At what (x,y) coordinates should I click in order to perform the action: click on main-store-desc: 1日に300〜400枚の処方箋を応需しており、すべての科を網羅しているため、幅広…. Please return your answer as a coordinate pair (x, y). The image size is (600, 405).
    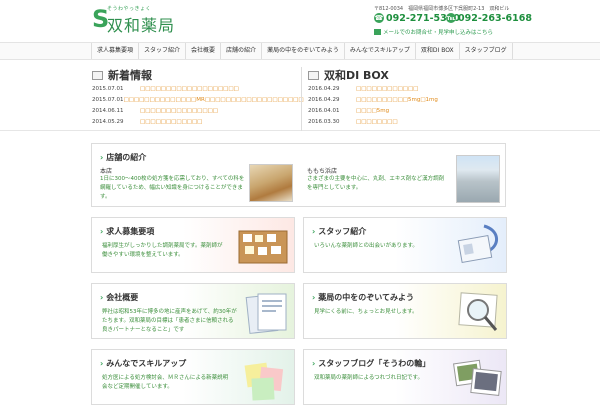
    Looking at the image, I should click on (172, 188).